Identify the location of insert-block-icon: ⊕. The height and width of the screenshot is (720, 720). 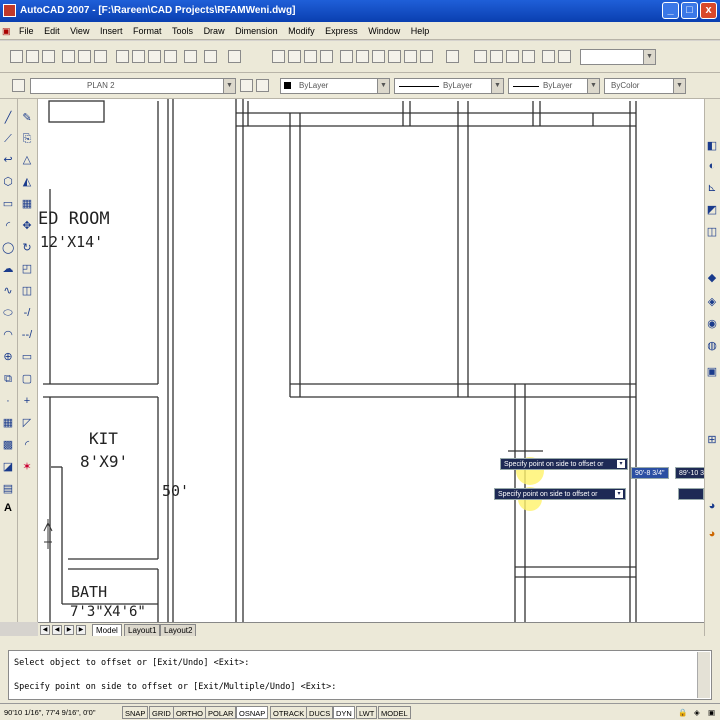
(8, 357).